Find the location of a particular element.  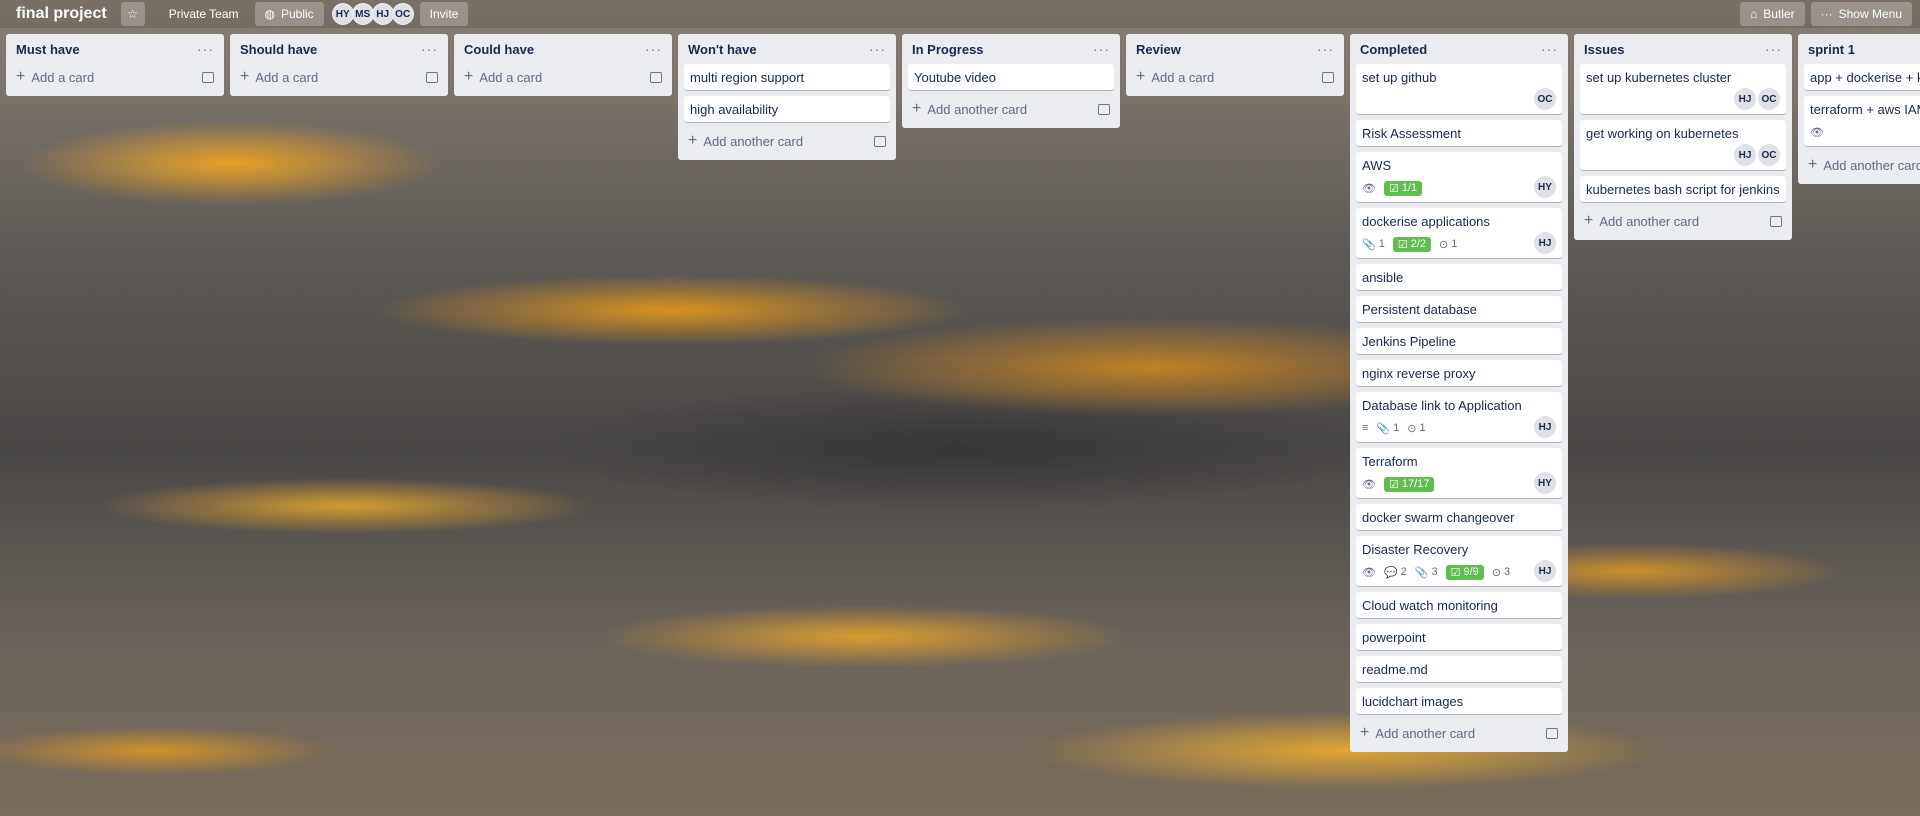

list-title: In Progress is located at coordinates (948, 49).